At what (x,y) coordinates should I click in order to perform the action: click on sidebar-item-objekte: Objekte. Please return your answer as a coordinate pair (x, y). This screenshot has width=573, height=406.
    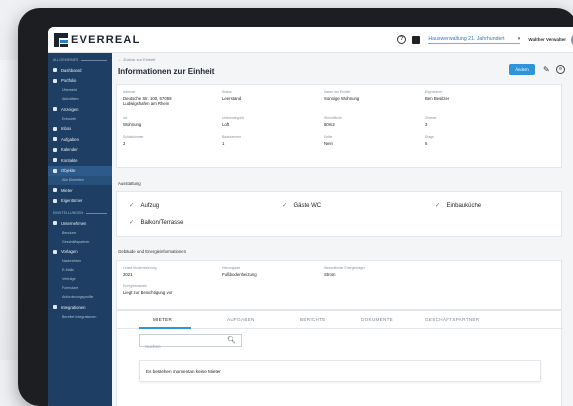
    Looking at the image, I should click on (80, 170).